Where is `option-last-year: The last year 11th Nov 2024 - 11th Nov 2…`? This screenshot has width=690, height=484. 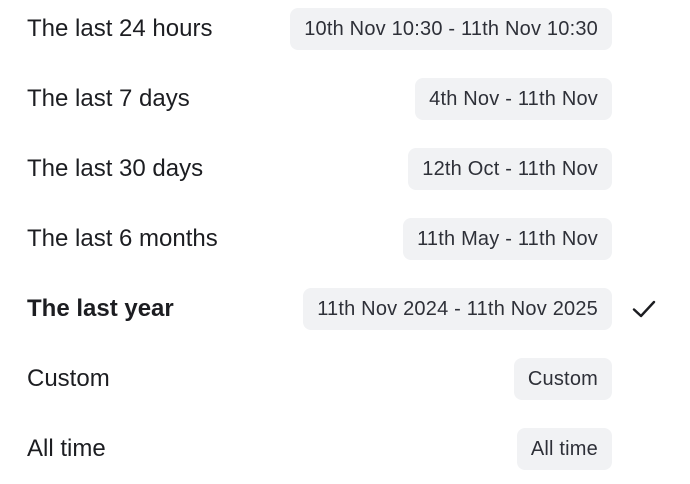 option-last-year: The last year 11th Nov 2024 - 11th Nov 2… is located at coordinates (345, 309).